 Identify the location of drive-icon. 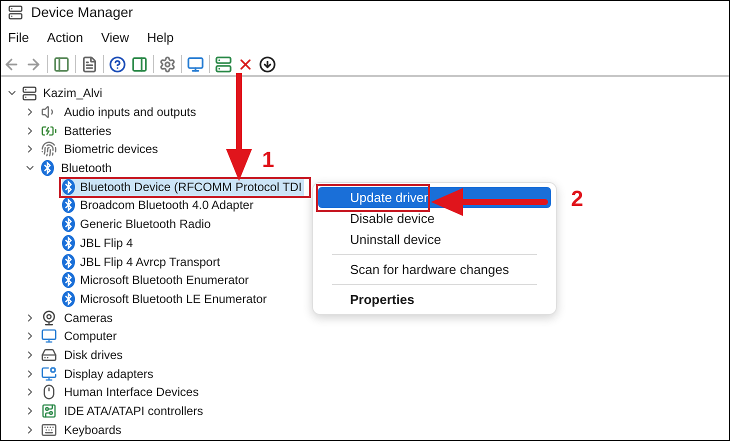
(49, 354).